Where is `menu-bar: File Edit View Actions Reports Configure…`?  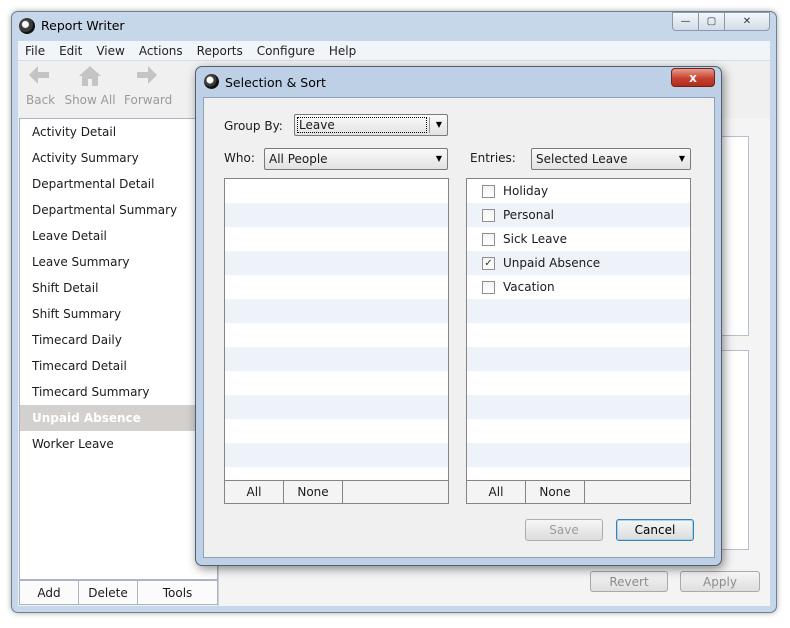 menu-bar: File Edit View Actions Reports Configure… is located at coordinates (394, 51).